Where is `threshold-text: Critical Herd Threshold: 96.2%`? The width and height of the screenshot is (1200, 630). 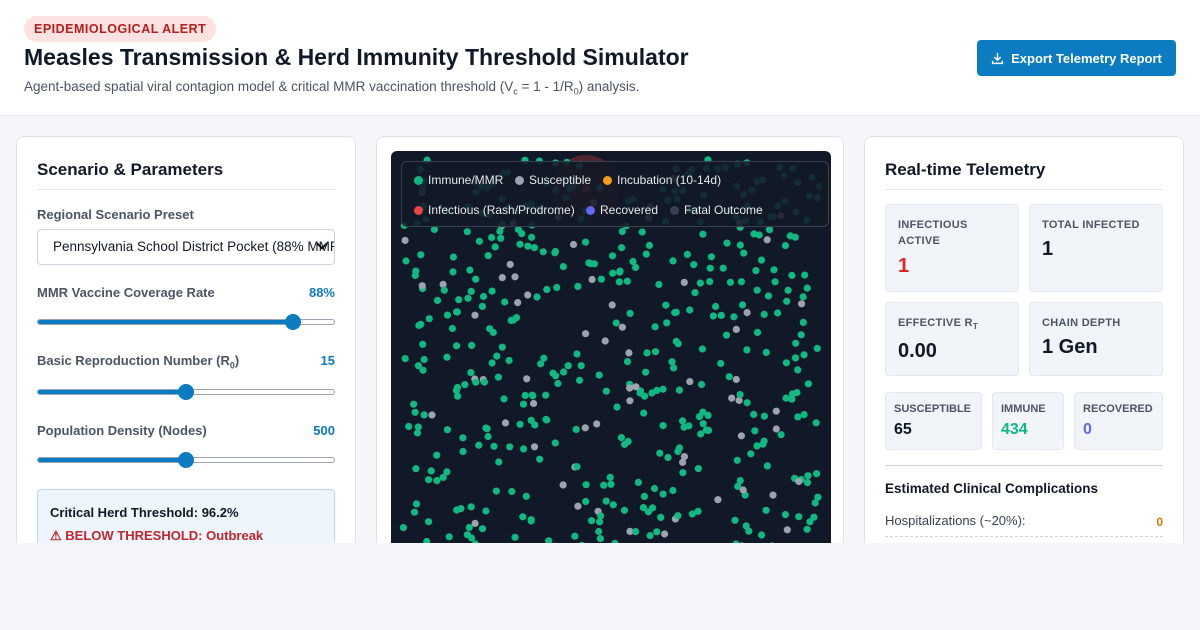
threshold-text: Critical Herd Threshold: 96.2% is located at coordinates (144, 512).